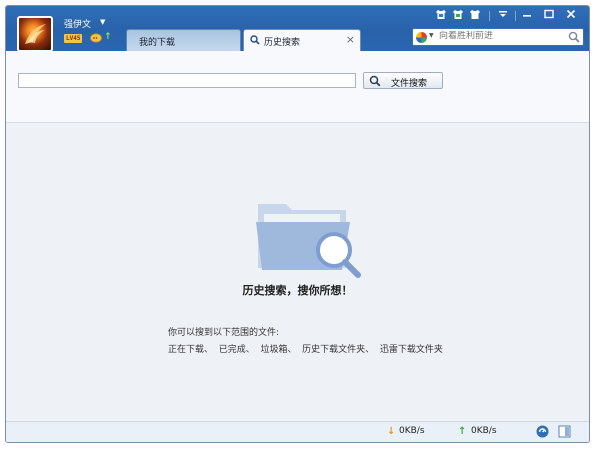 The width and height of the screenshot is (596, 449). Describe the element at coordinates (305, 350) in the screenshot. I see `empty-state-scopes: 正在下载、 已完成、 垃圾箱、 历史下载文件夹、 迅雷下载文件夹` at that location.